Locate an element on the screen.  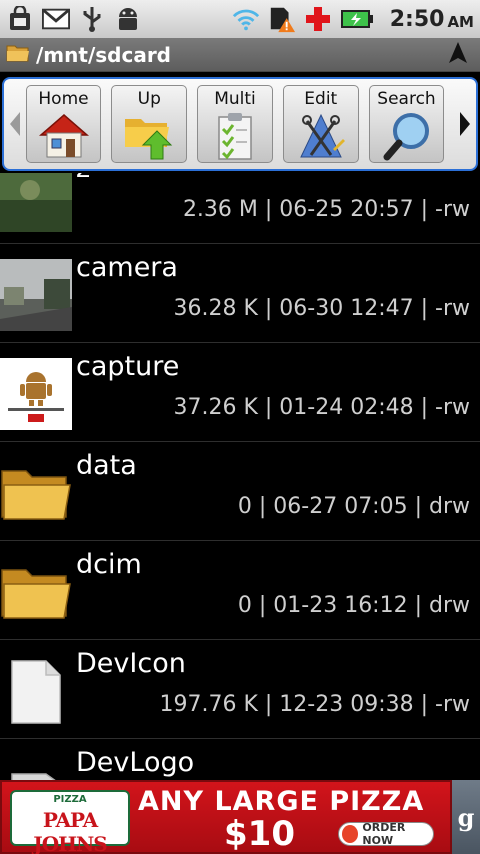
path-bar: /mnt/sdcard is located at coordinates (240, 55).